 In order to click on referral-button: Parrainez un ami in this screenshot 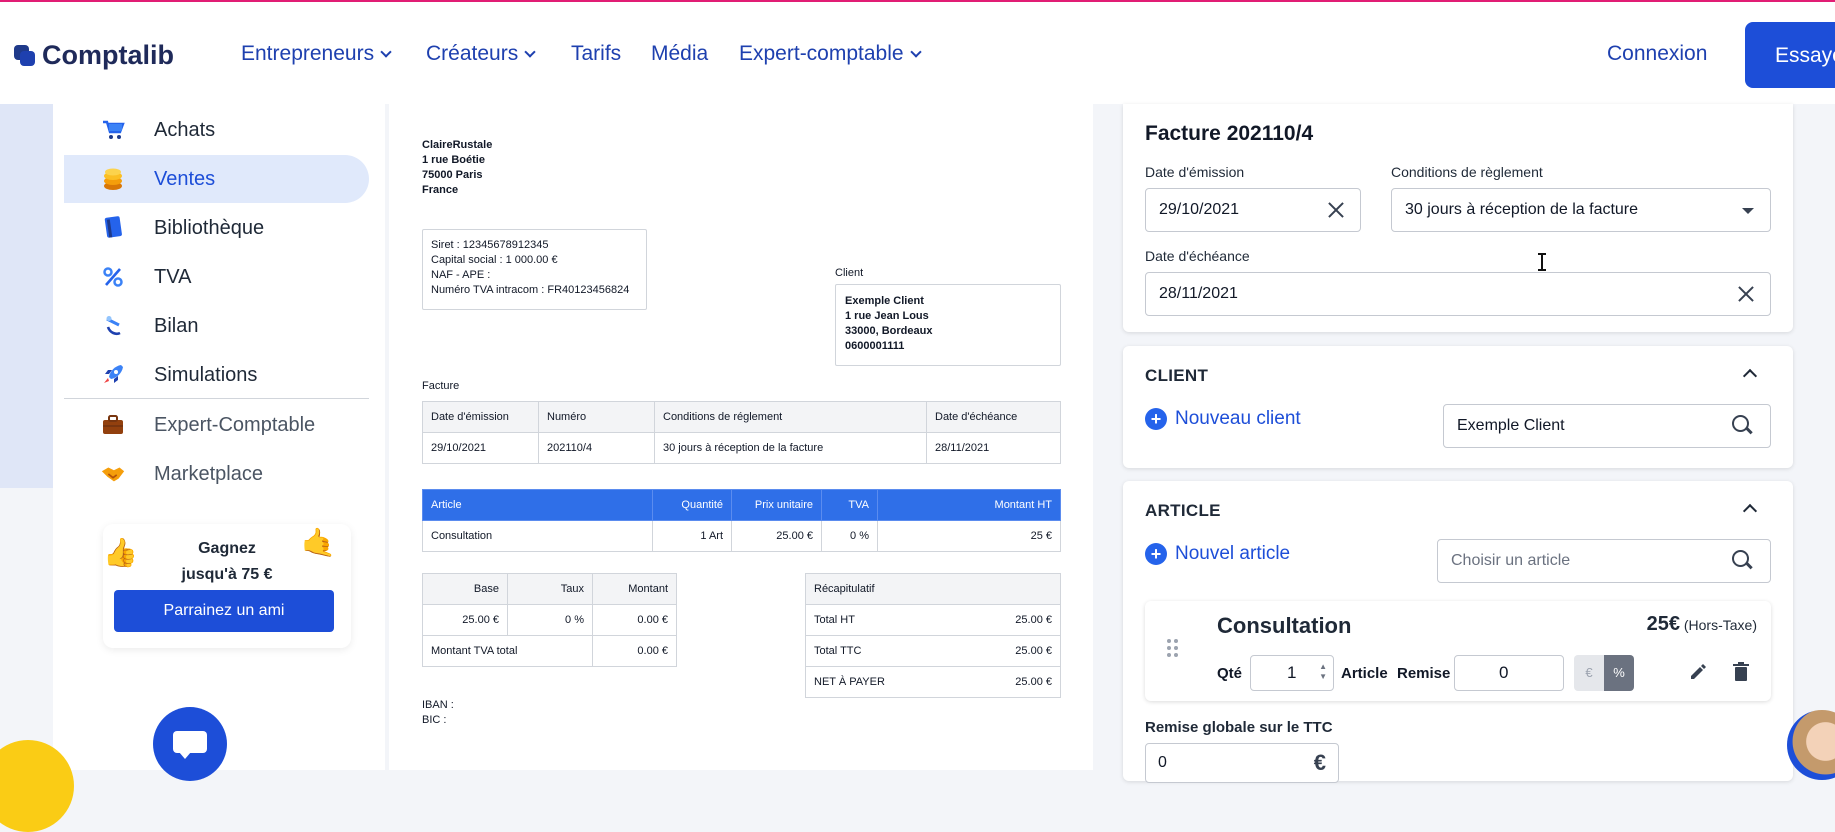, I will do `click(224, 611)`.